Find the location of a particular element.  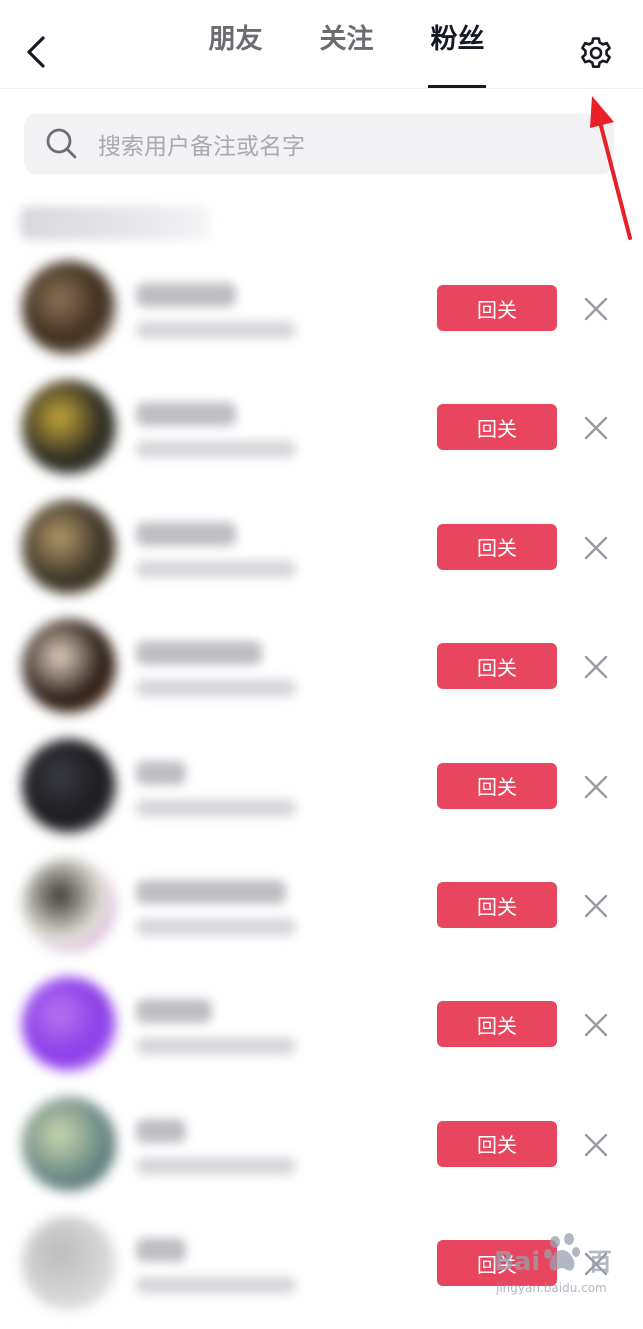

chevron-left-icon is located at coordinates (36, 52).